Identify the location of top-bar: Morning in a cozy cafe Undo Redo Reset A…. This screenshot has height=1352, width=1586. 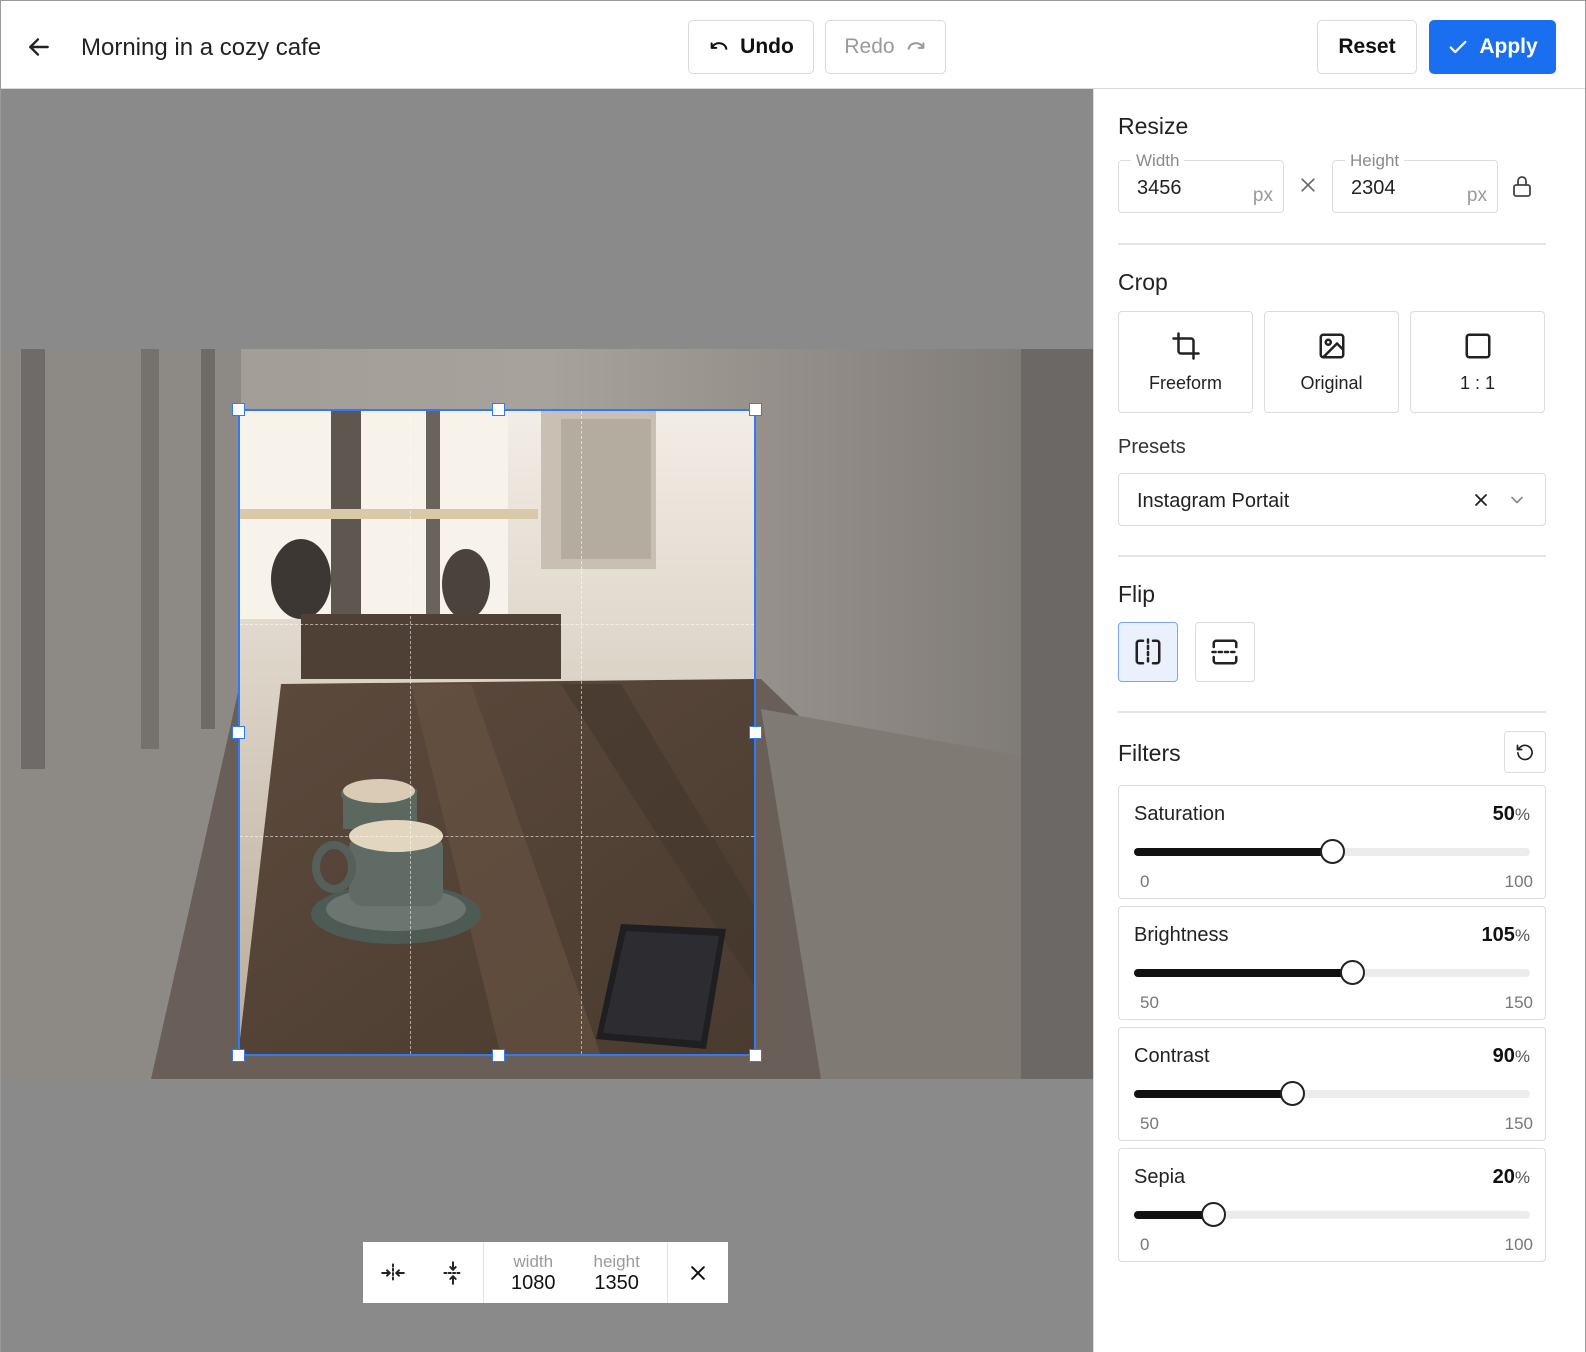
(793, 45).